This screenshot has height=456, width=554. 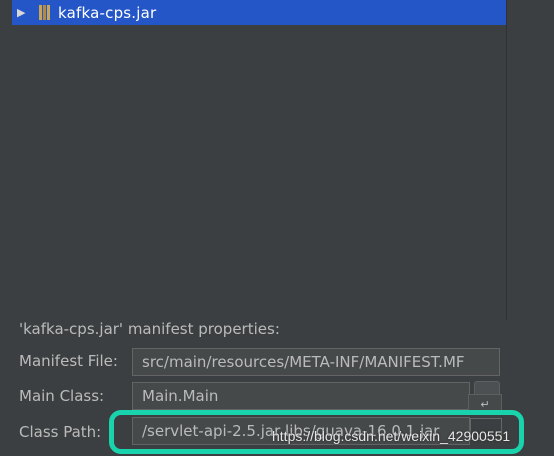 I want to click on left-gutter, so click(x=6, y=228).